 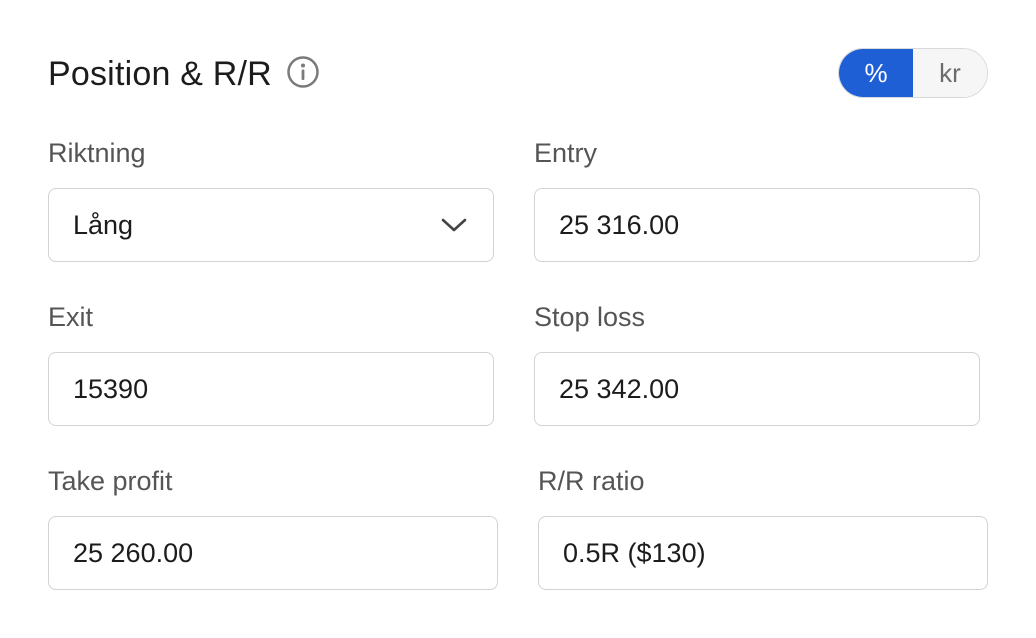 I want to click on entry-input, so click(x=769, y=225).